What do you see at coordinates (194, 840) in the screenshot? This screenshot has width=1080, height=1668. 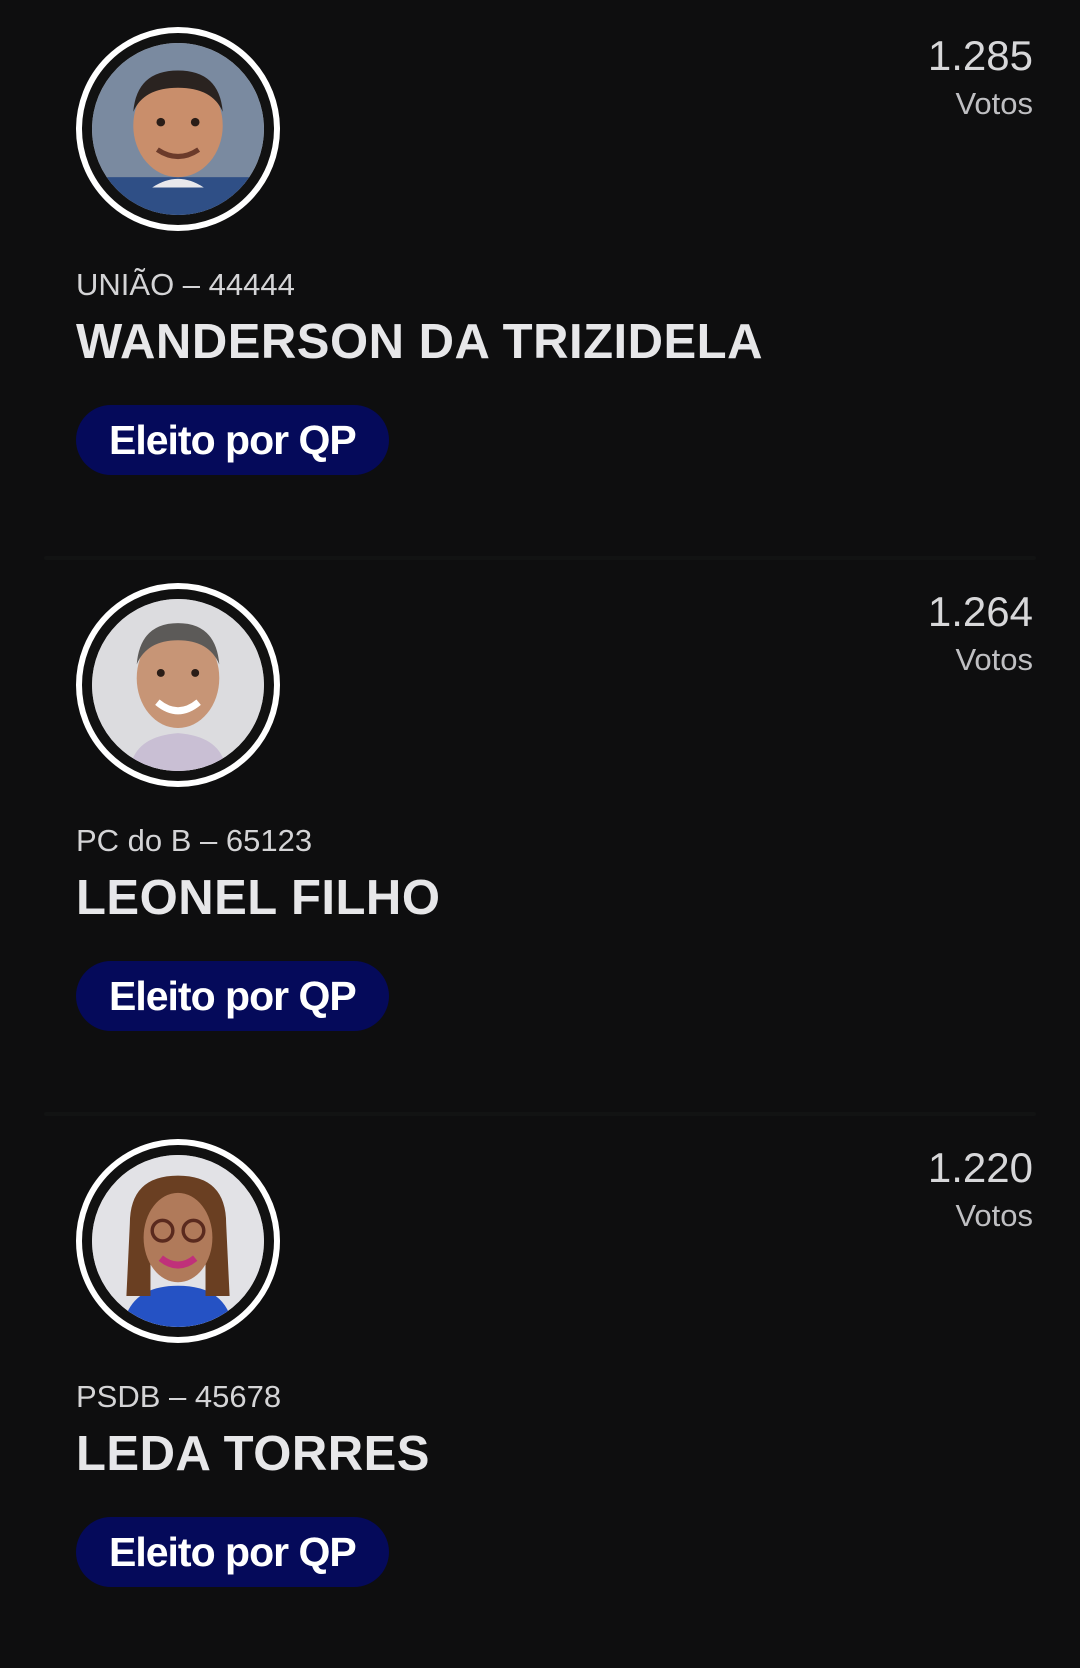 I see `party-number: PC do B – 65123` at bounding box center [194, 840].